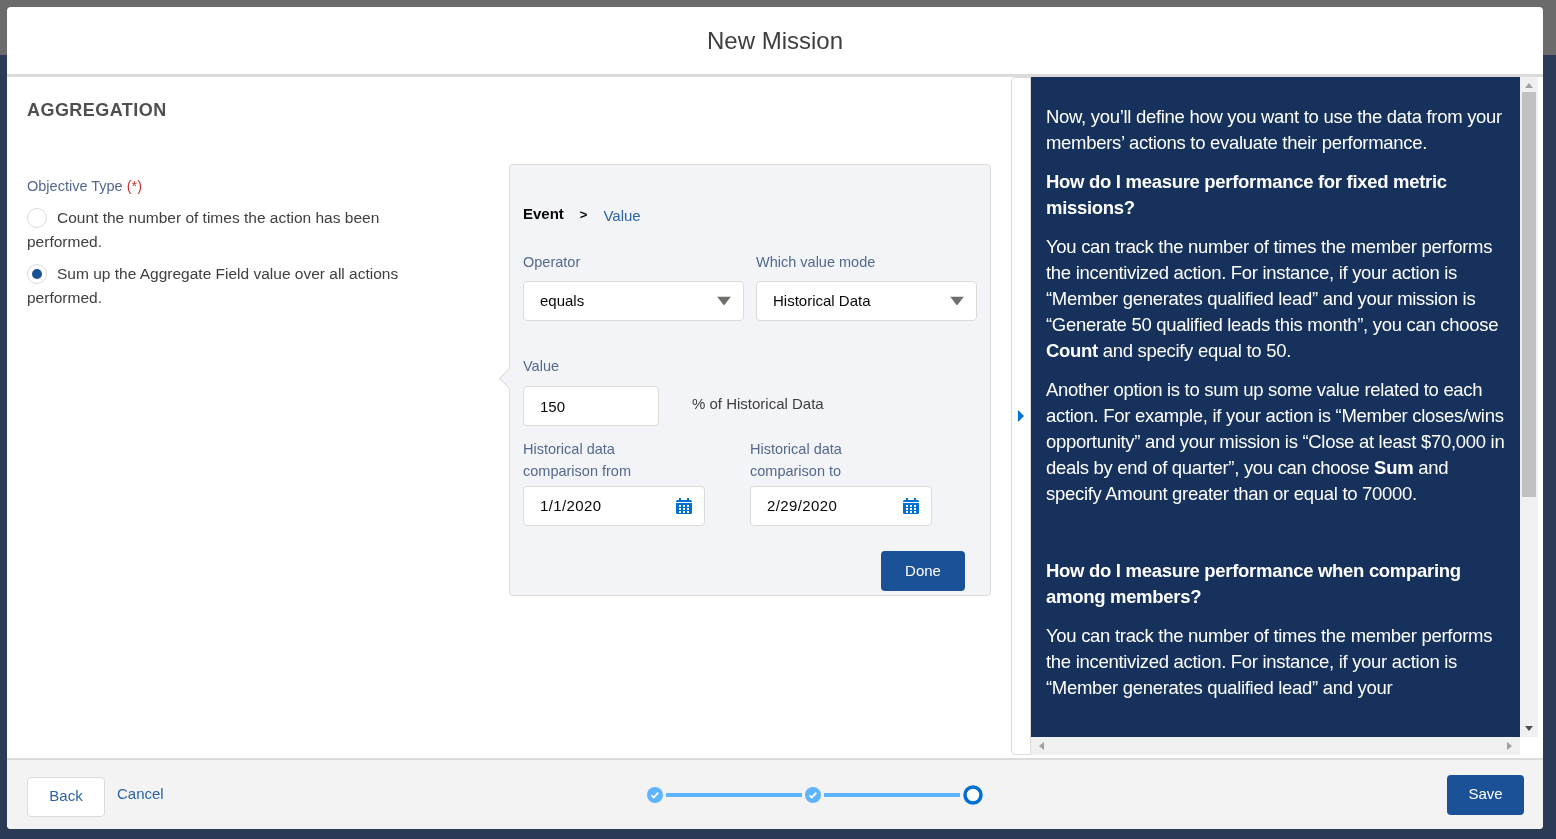 The height and width of the screenshot is (839, 1556). Describe the element at coordinates (622, 214) in the screenshot. I see `breadcrumb-item: Value` at that location.